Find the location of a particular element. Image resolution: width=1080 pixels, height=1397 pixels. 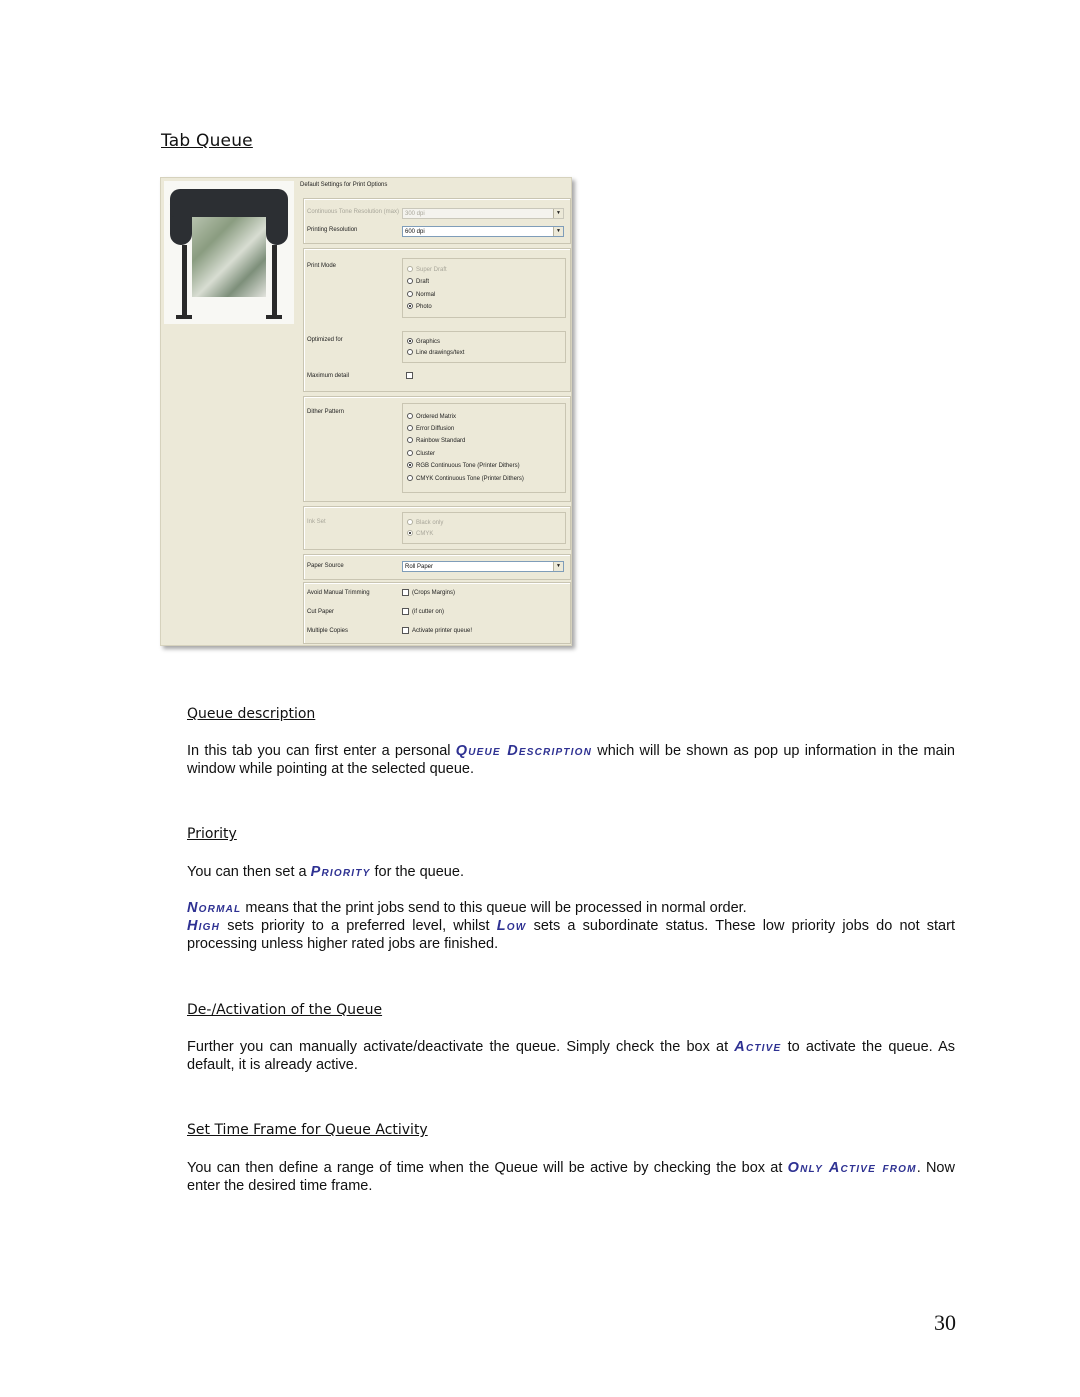

radio-photo: Photo is located at coordinates (419, 307).